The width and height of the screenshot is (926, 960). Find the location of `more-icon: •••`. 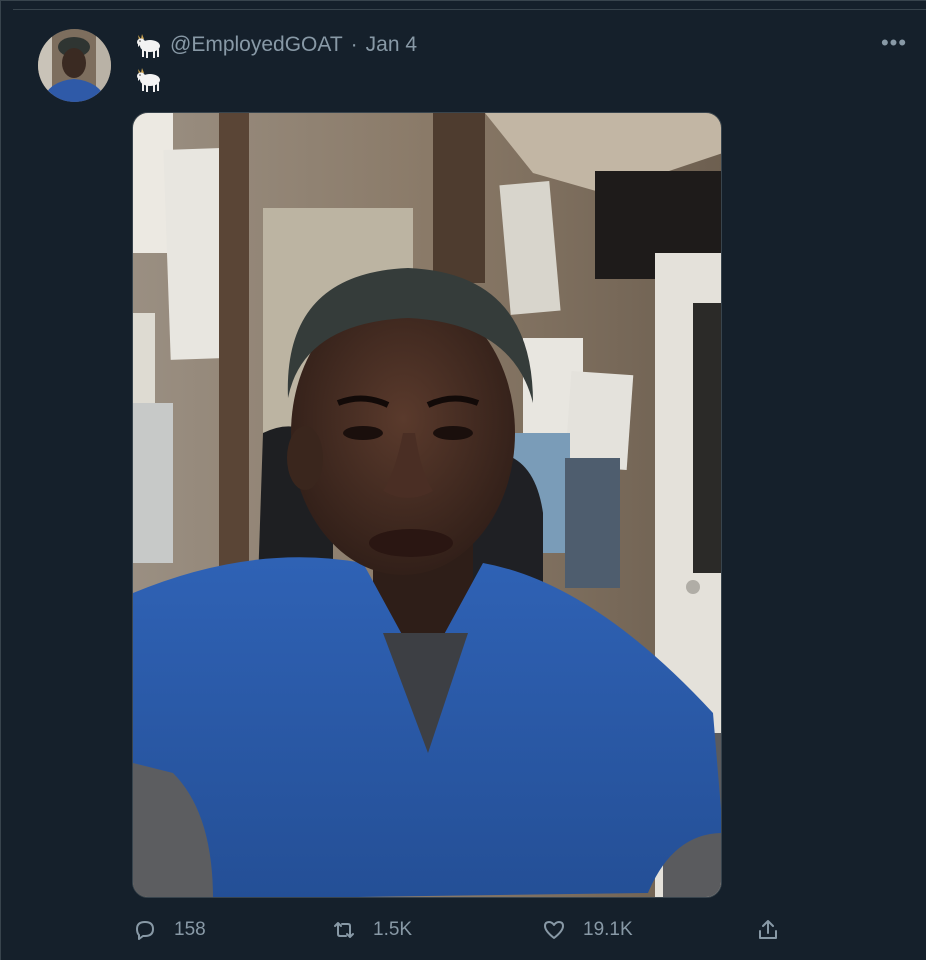

more-icon: ••• is located at coordinates (894, 42).